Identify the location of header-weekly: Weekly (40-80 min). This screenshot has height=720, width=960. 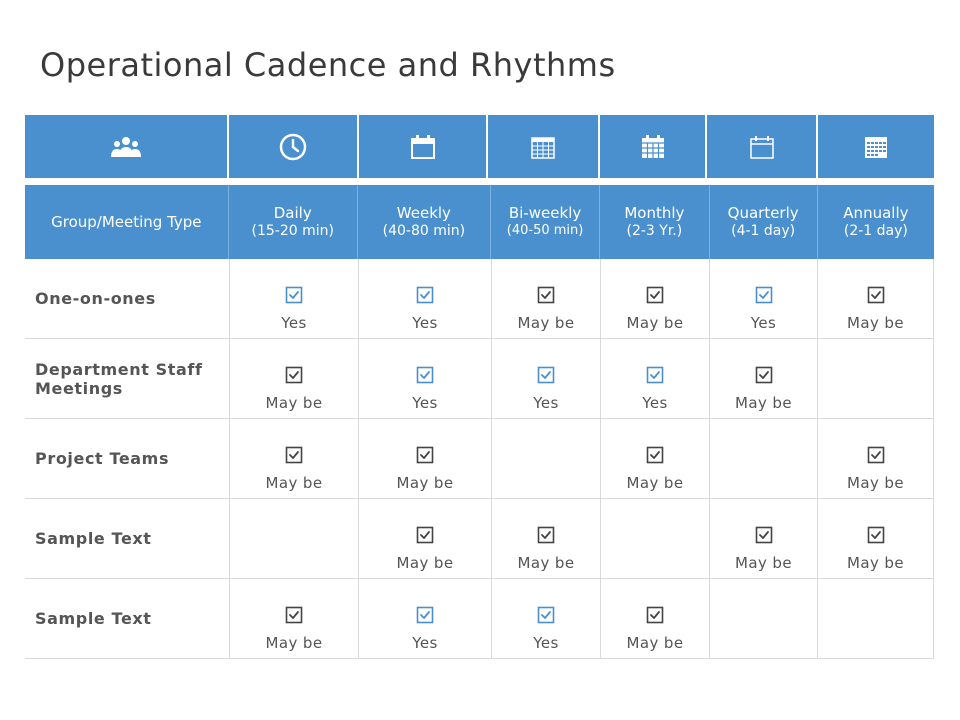
(423, 222).